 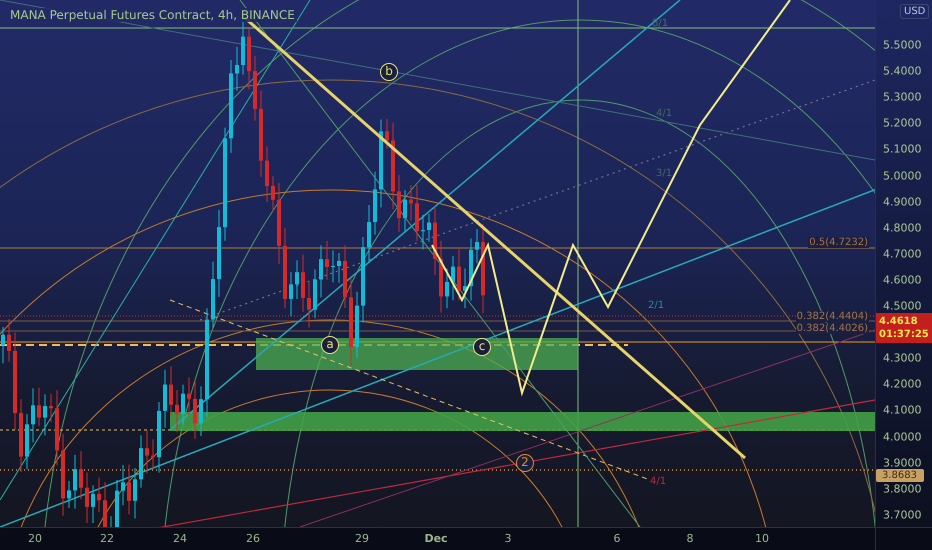 What do you see at coordinates (902, 227) in the screenshot?
I see `price-tick: 4.8000` at bounding box center [902, 227].